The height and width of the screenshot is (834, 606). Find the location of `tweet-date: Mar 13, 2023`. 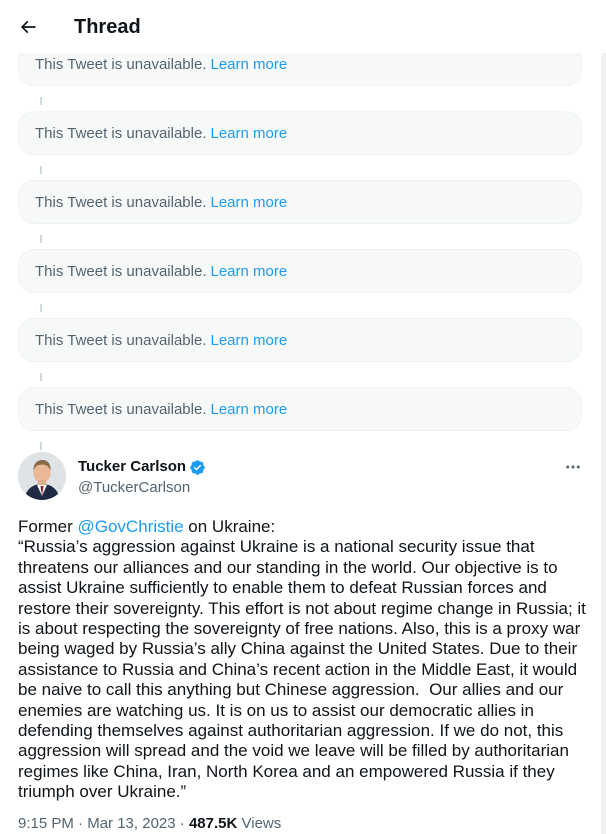

tweet-date: Mar 13, 2023 is located at coordinates (131, 823).